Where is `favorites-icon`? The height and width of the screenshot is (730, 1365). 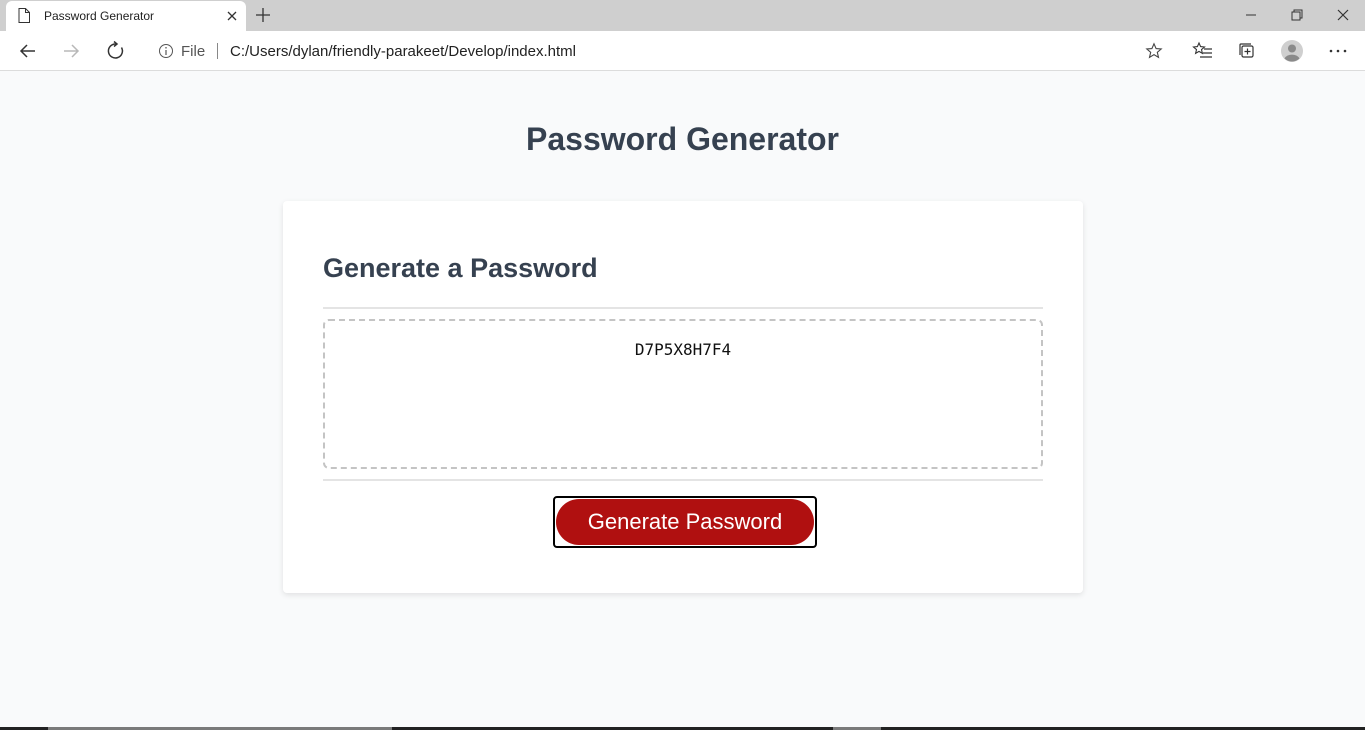 favorites-icon is located at coordinates (1203, 51).